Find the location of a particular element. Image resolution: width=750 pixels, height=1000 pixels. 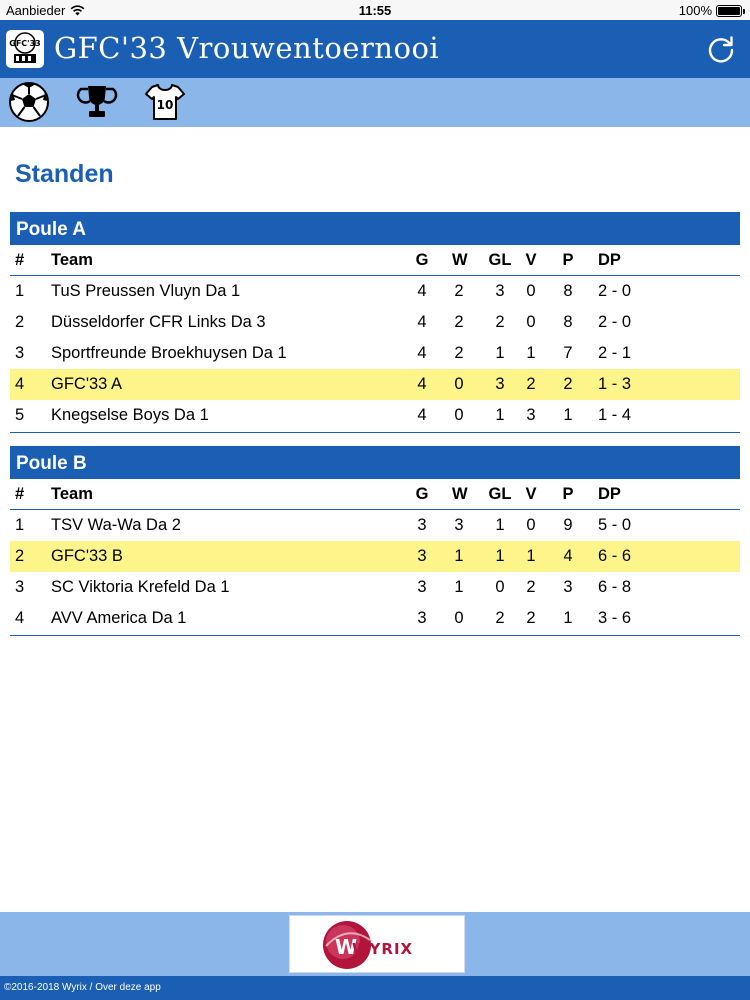

status-right: 100% is located at coordinates (711, 10).